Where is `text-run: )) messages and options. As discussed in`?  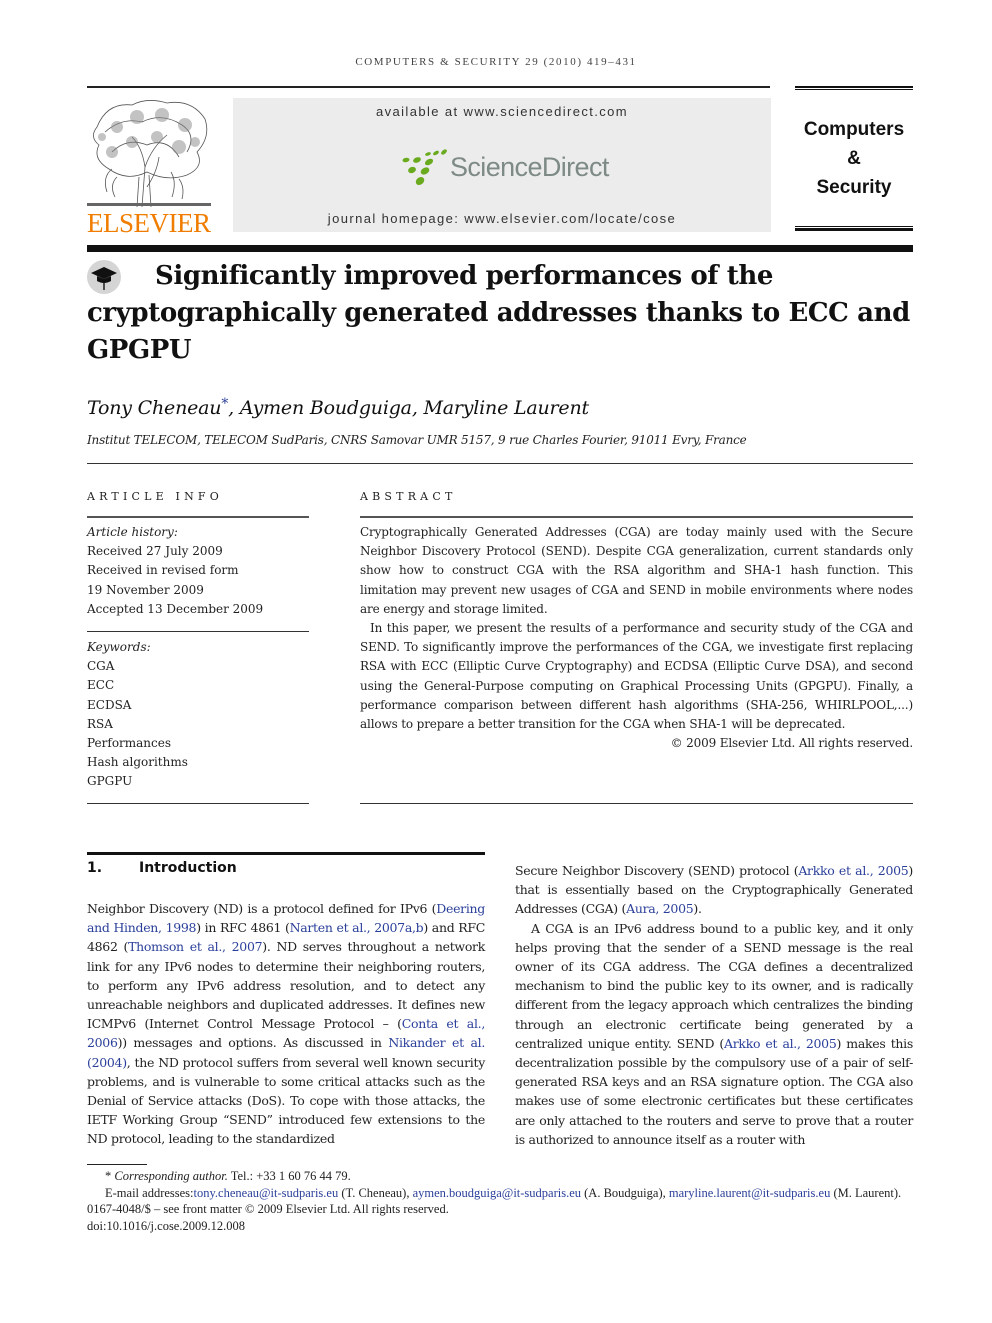
text-run: )) messages and options. As discussed in is located at coordinates (253, 1043).